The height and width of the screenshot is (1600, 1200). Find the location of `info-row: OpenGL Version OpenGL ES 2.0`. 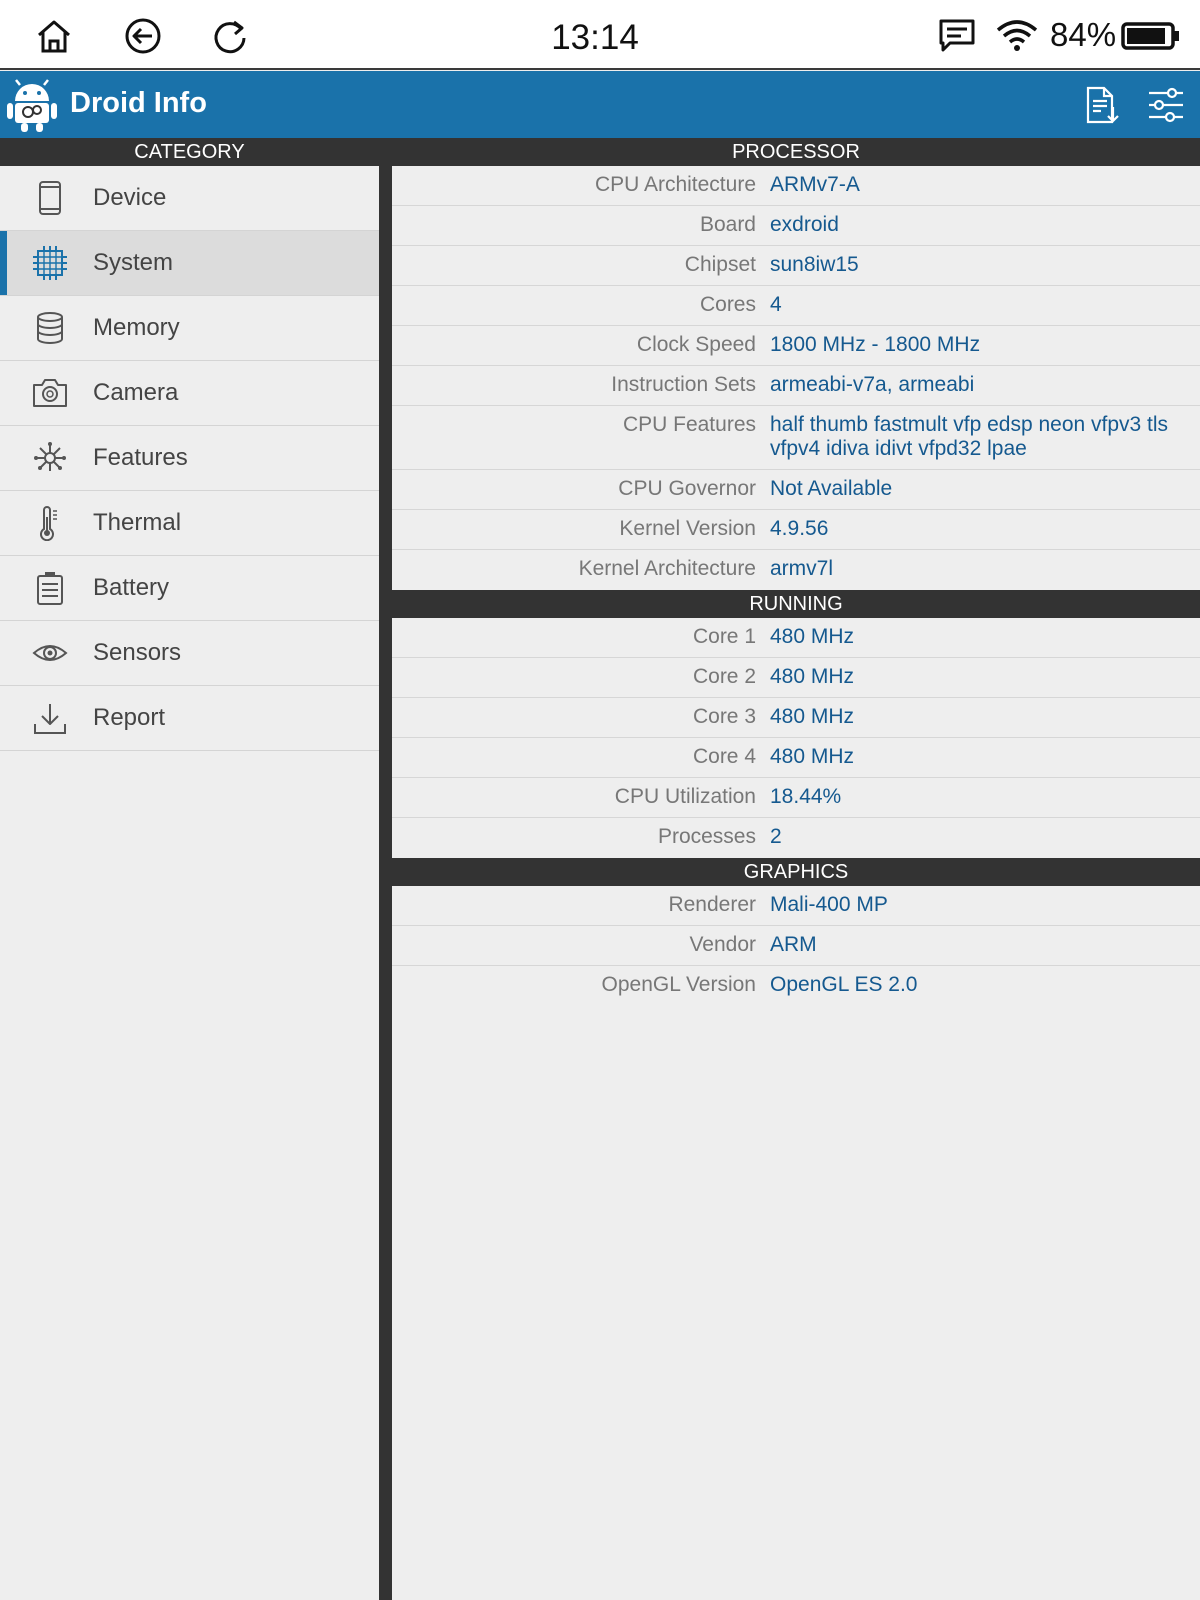

info-row: OpenGL Version OpenGL ES 2.0 is located at coordinates (796, 986).